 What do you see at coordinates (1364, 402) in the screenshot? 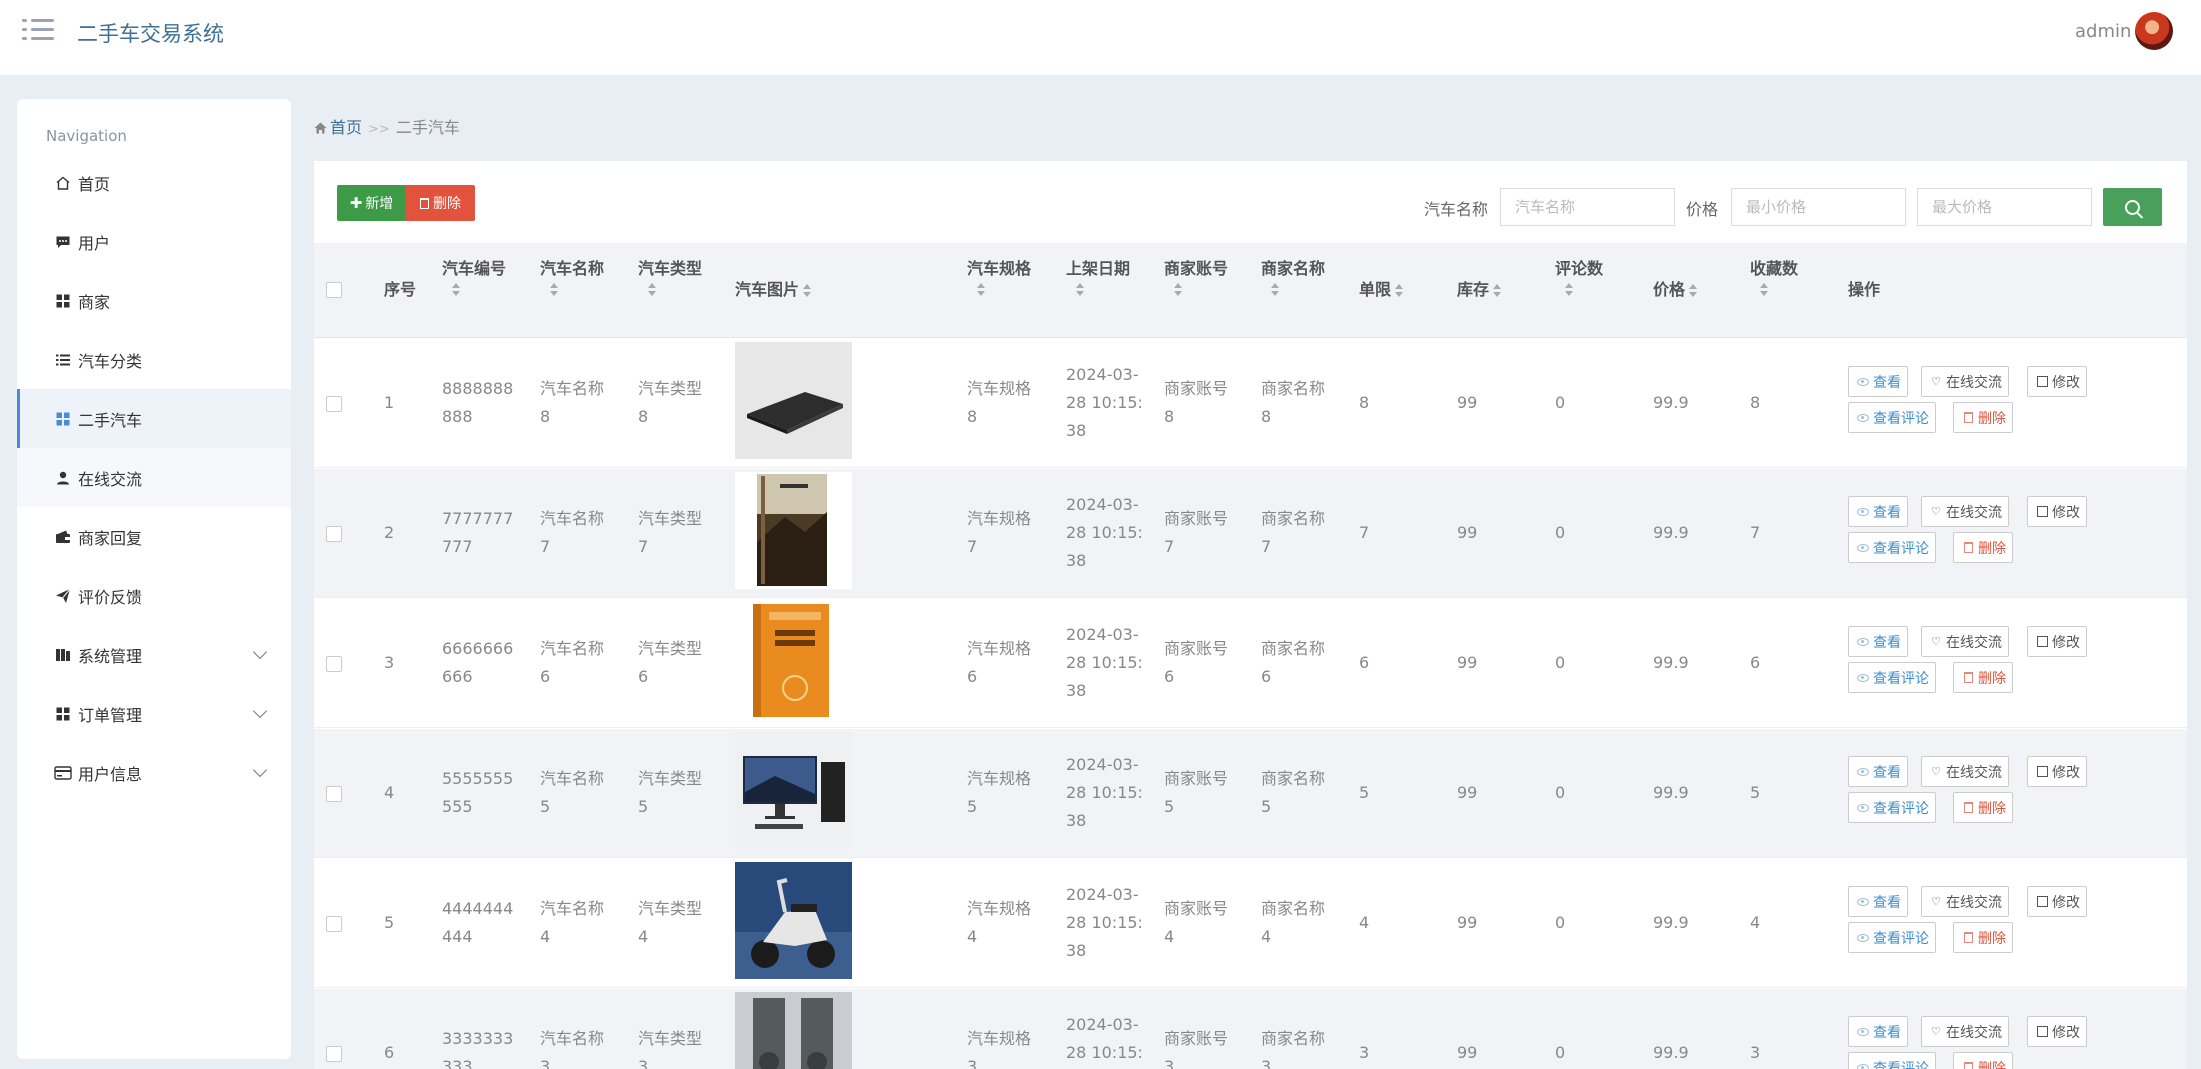
I see `cell-limit: 8` at bounding box center [1364, 402].